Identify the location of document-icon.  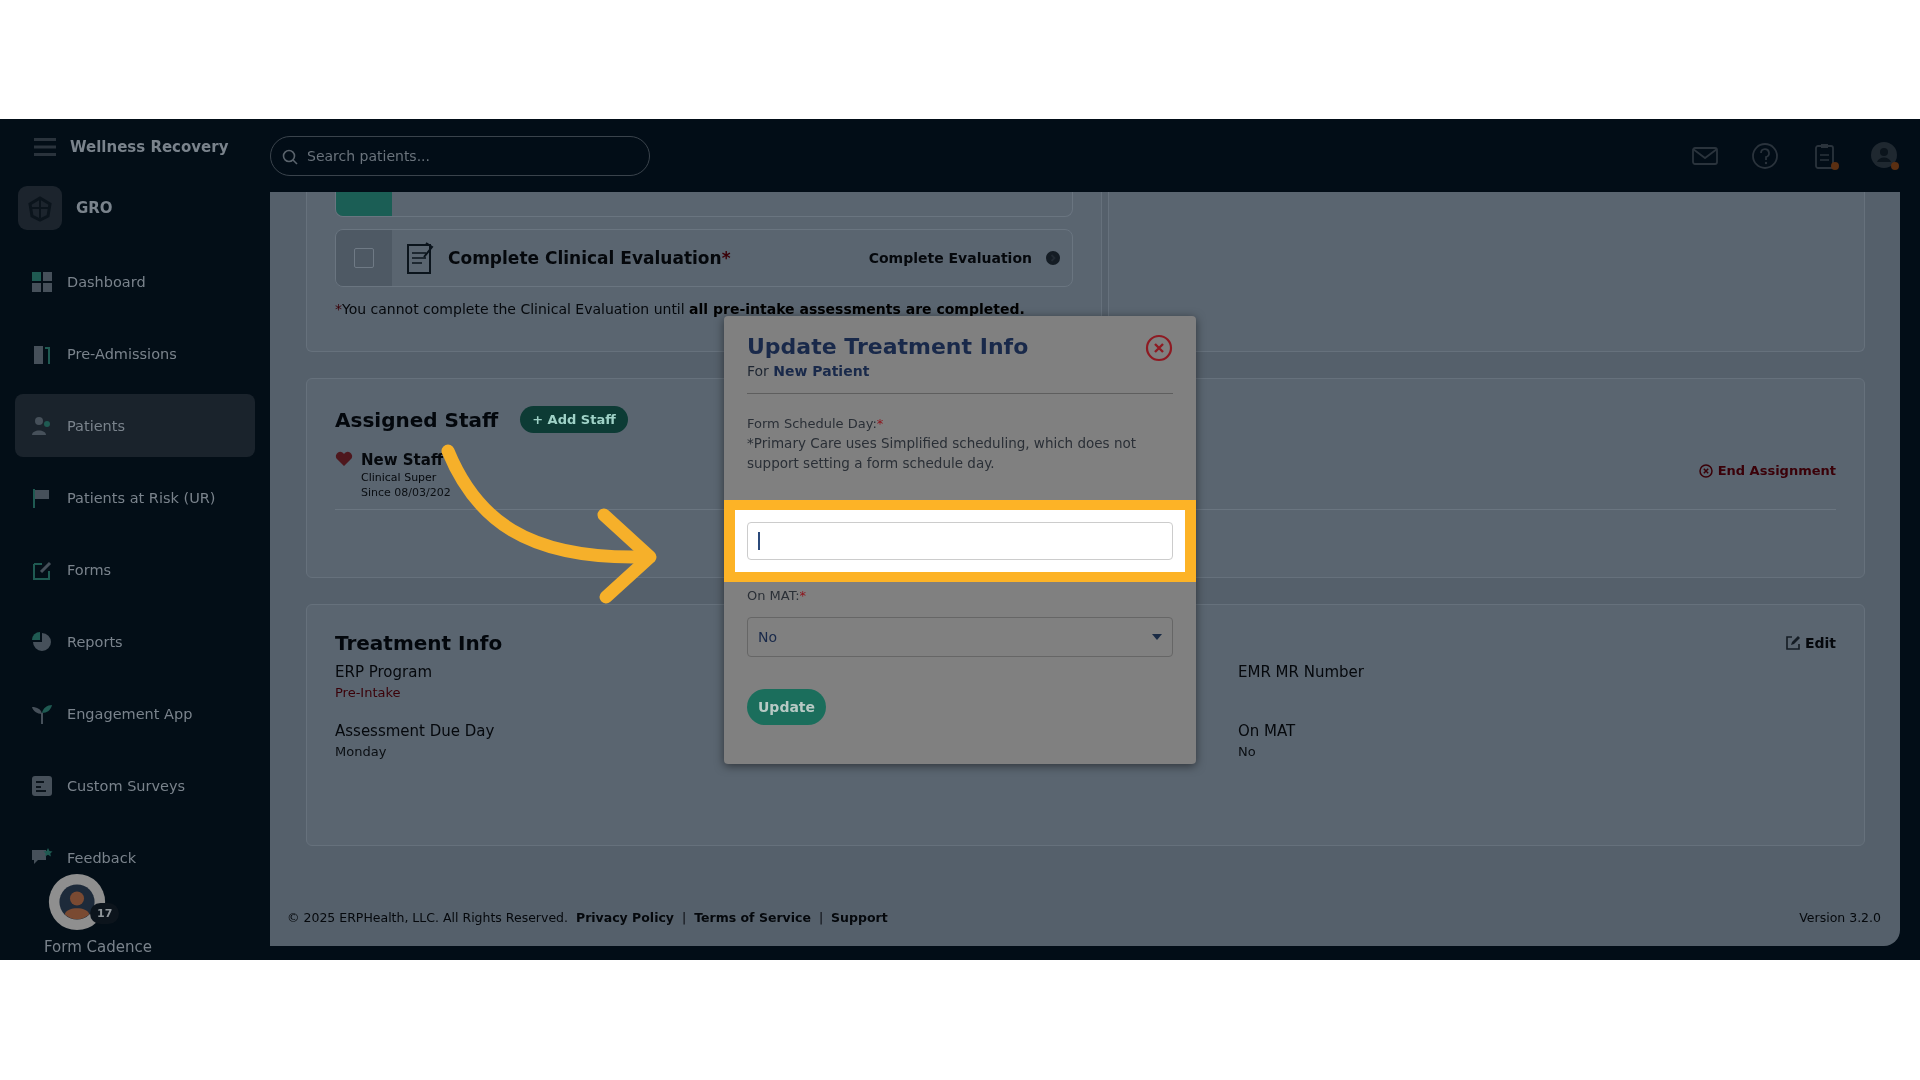
(420, 258).